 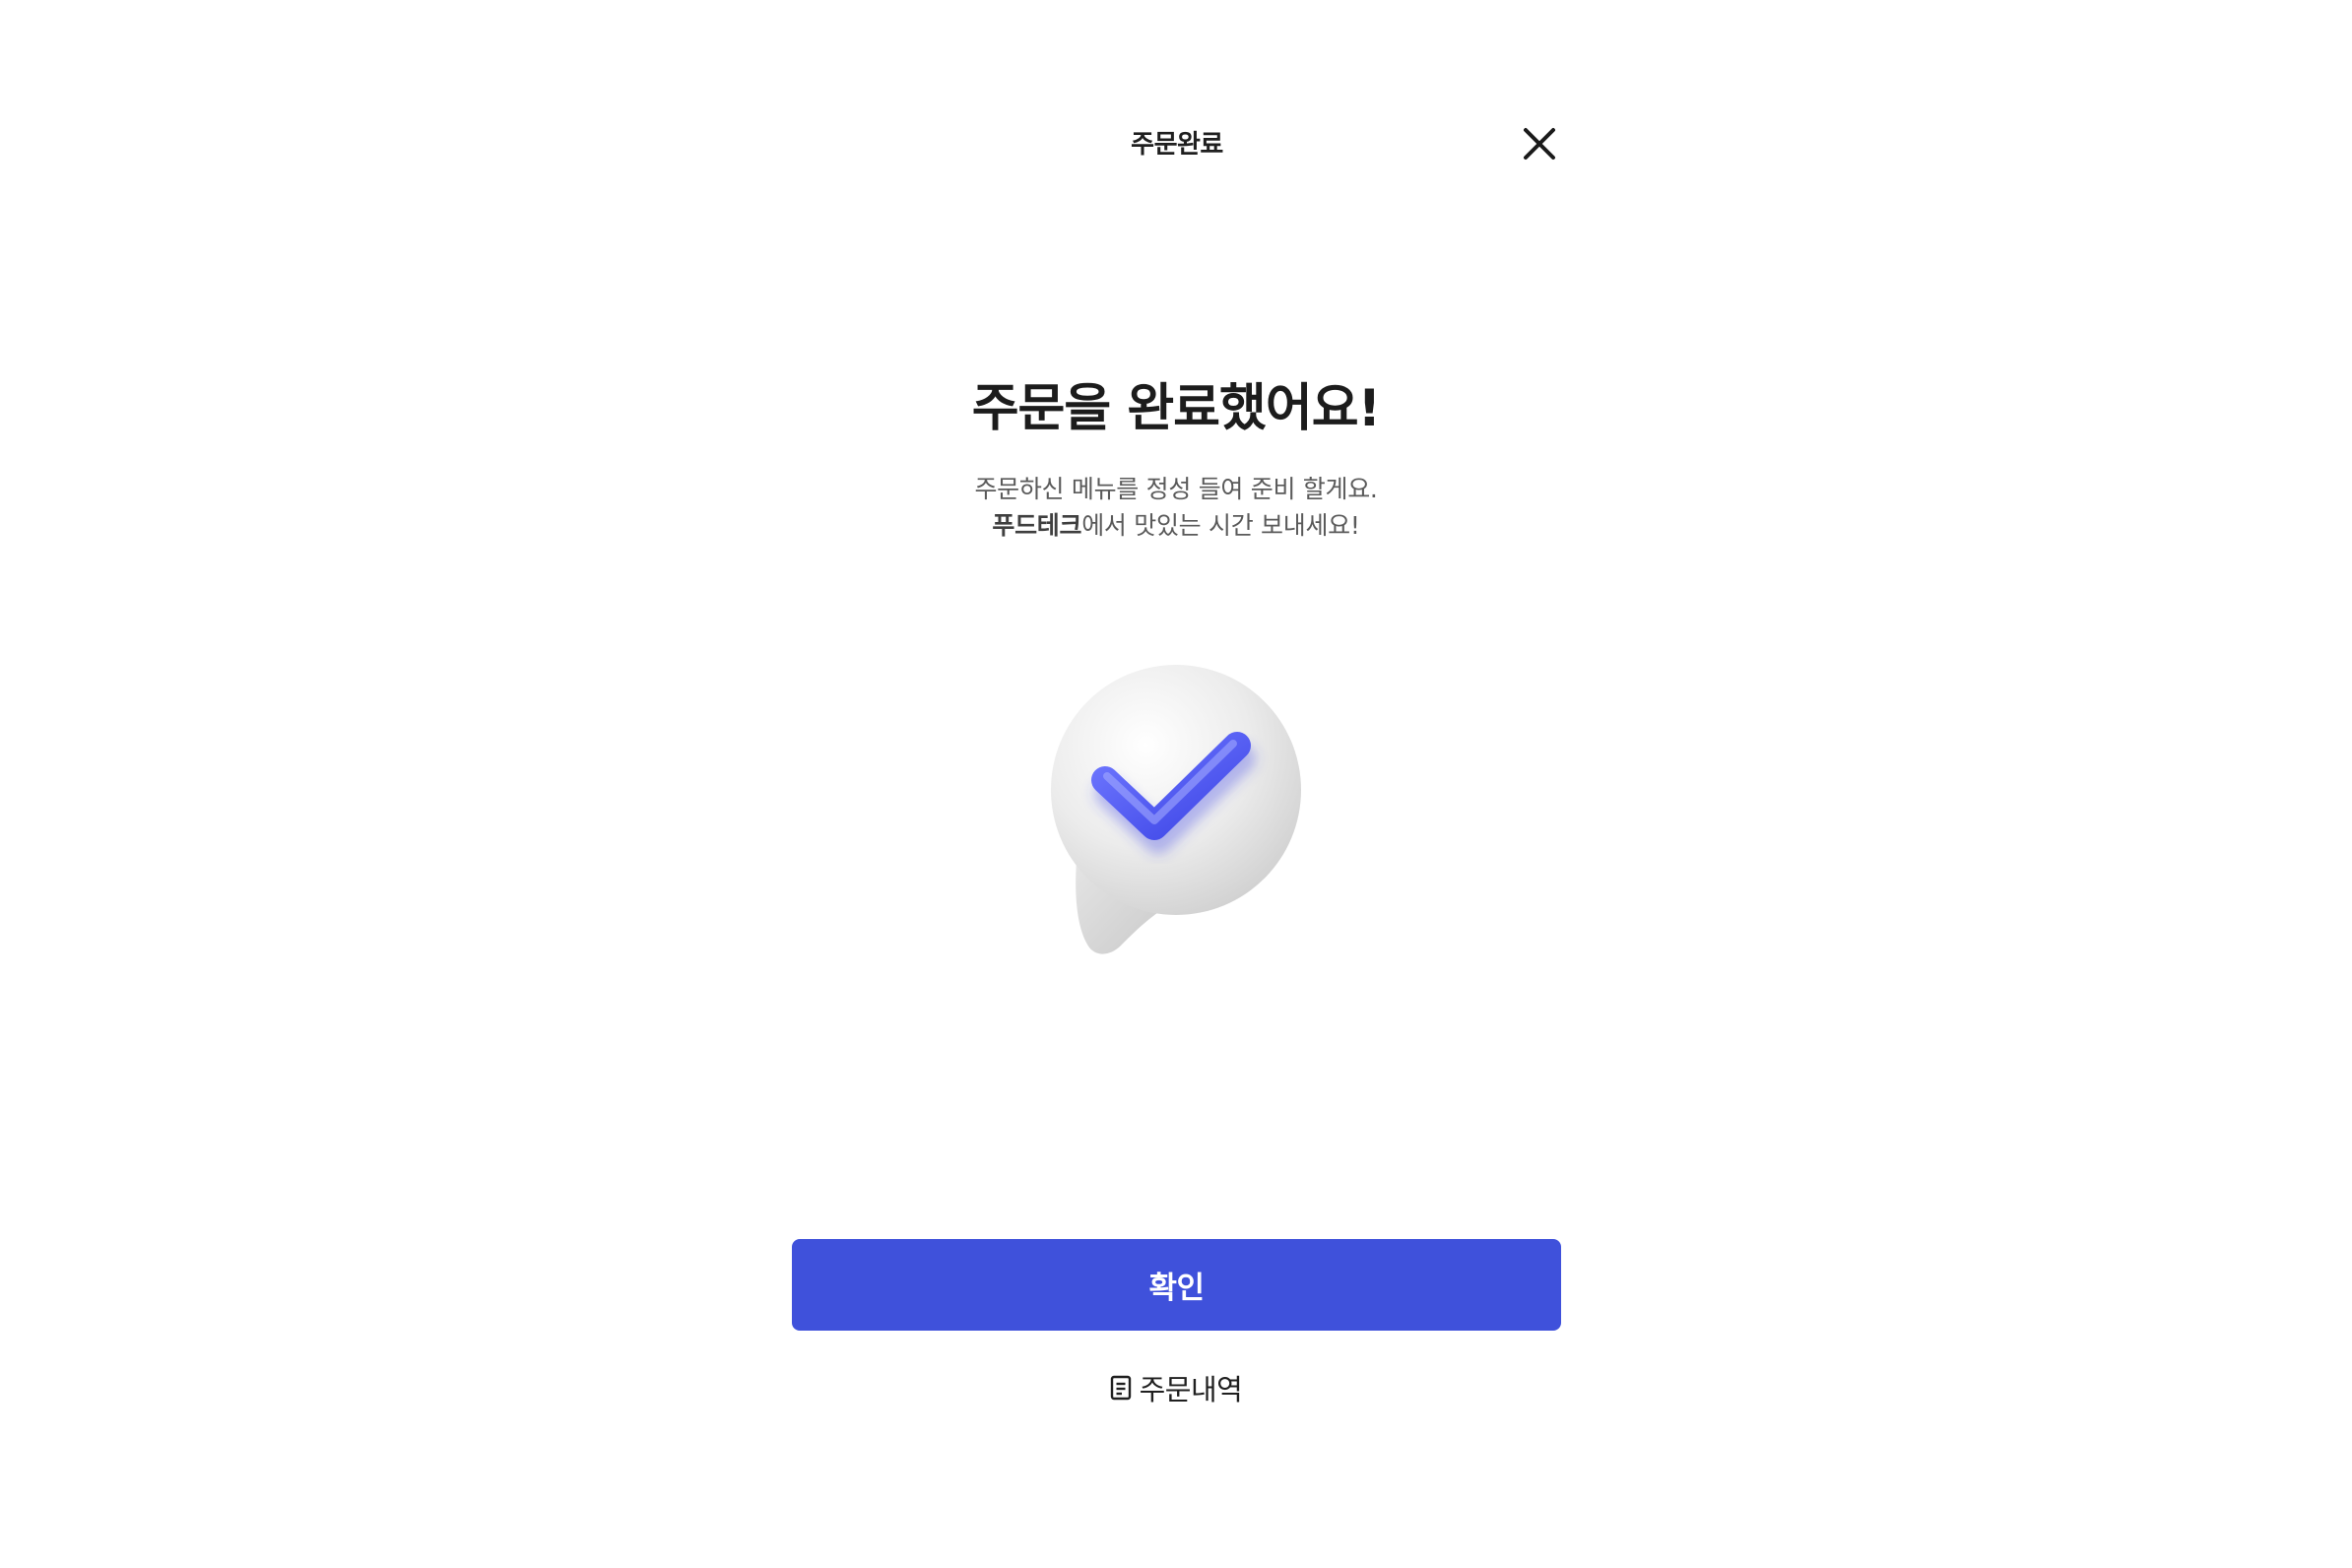 I want to click on header: 주문완료, so click(x=1177, y=143).